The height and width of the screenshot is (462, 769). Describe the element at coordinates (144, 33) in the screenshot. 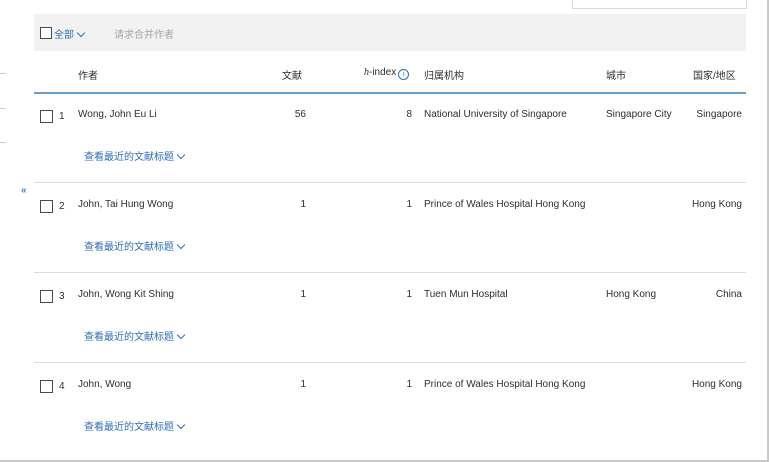

I see `merge-authors-button: 请求合并作者` at that location.